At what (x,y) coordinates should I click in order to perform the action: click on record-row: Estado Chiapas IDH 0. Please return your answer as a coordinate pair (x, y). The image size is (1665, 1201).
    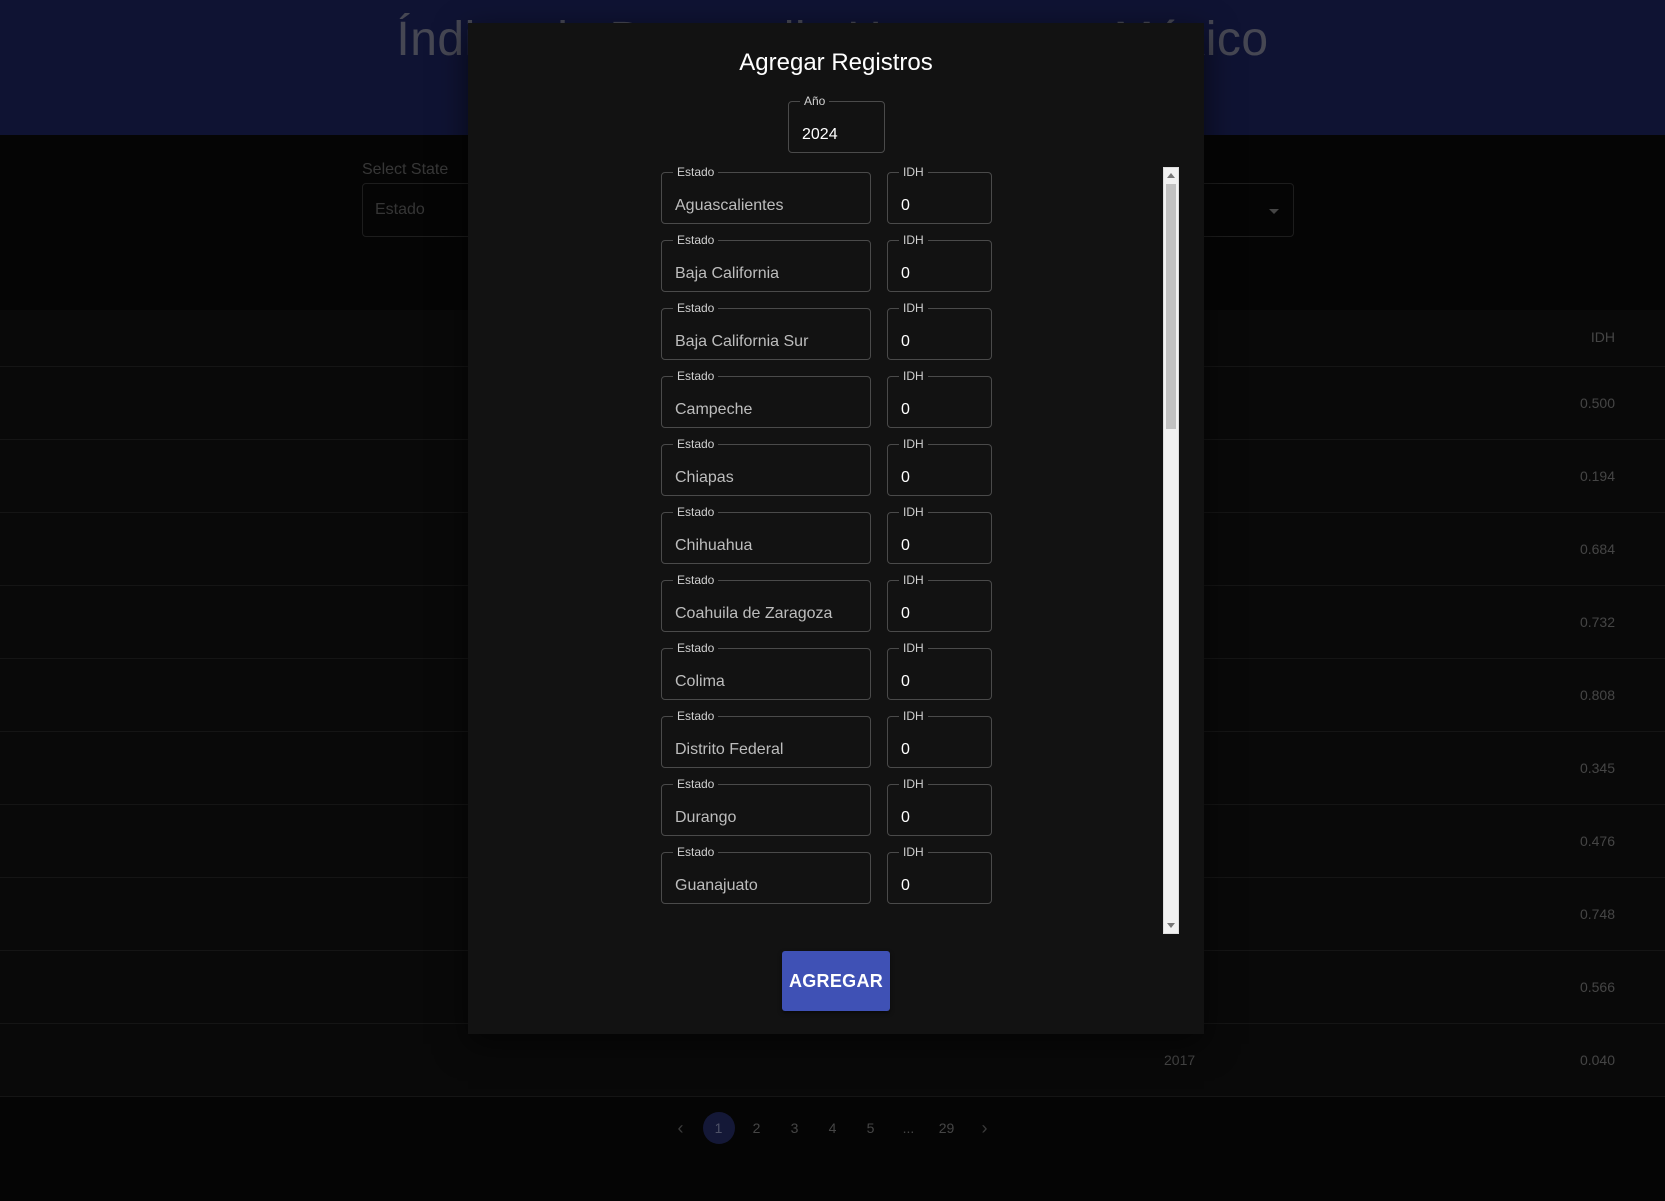
    Looking at the image, I should click on (826, 468).